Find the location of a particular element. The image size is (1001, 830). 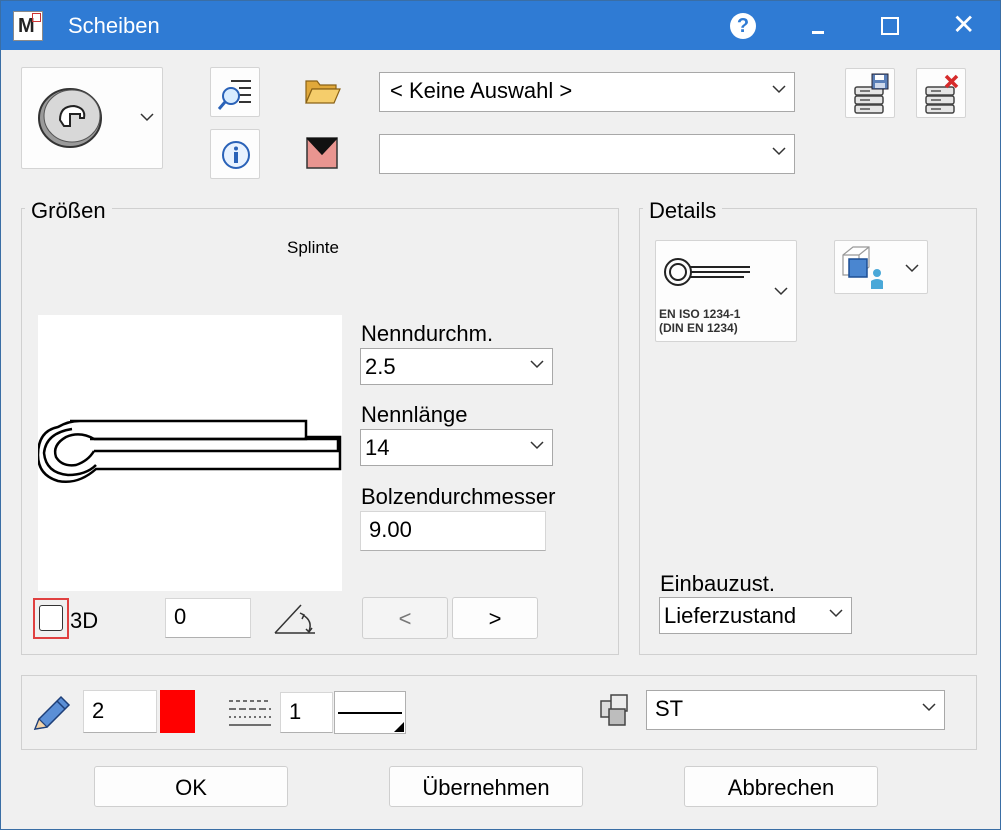

dropdown-corner-icon is located at coordinates (399, 727).